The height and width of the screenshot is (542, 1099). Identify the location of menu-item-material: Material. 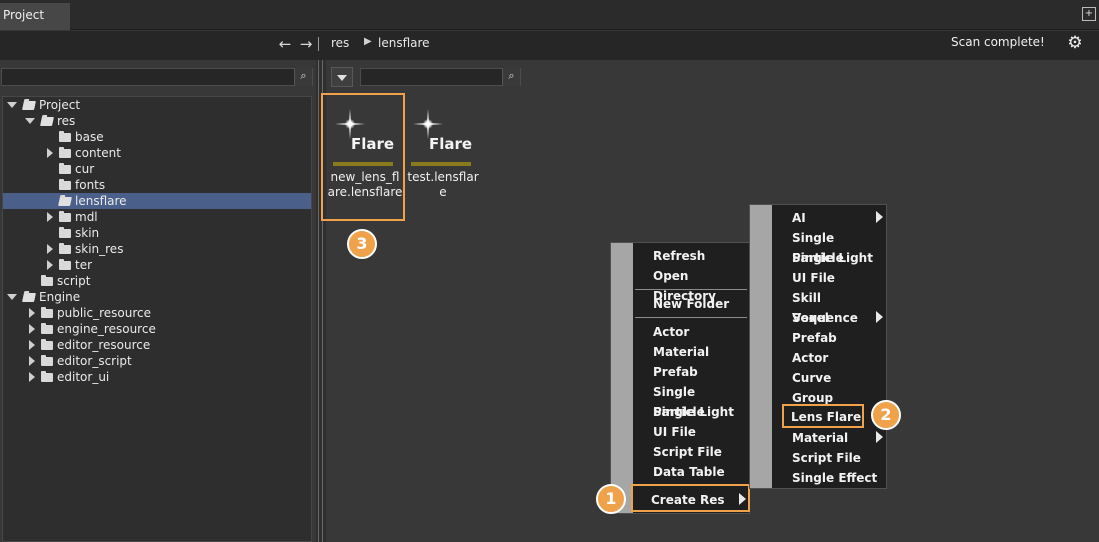
(671, 352).